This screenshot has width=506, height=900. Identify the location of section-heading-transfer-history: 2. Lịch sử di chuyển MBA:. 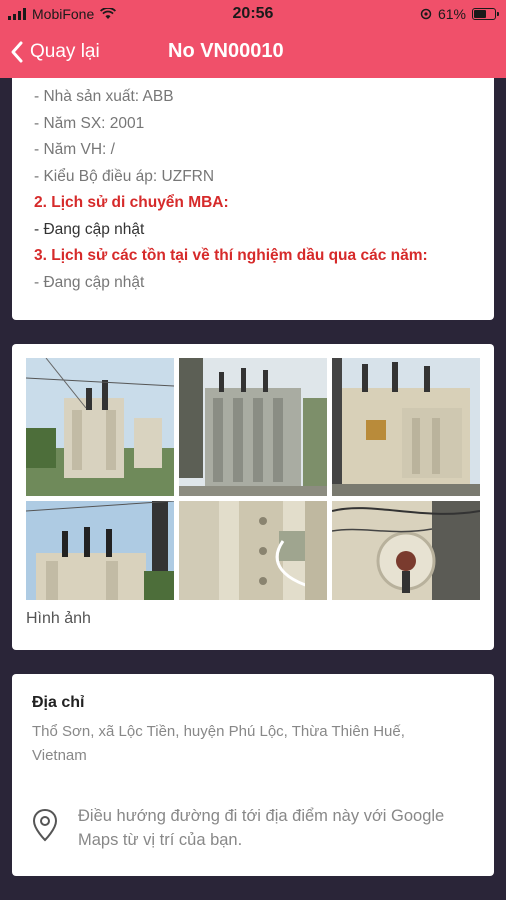
(131, 202).